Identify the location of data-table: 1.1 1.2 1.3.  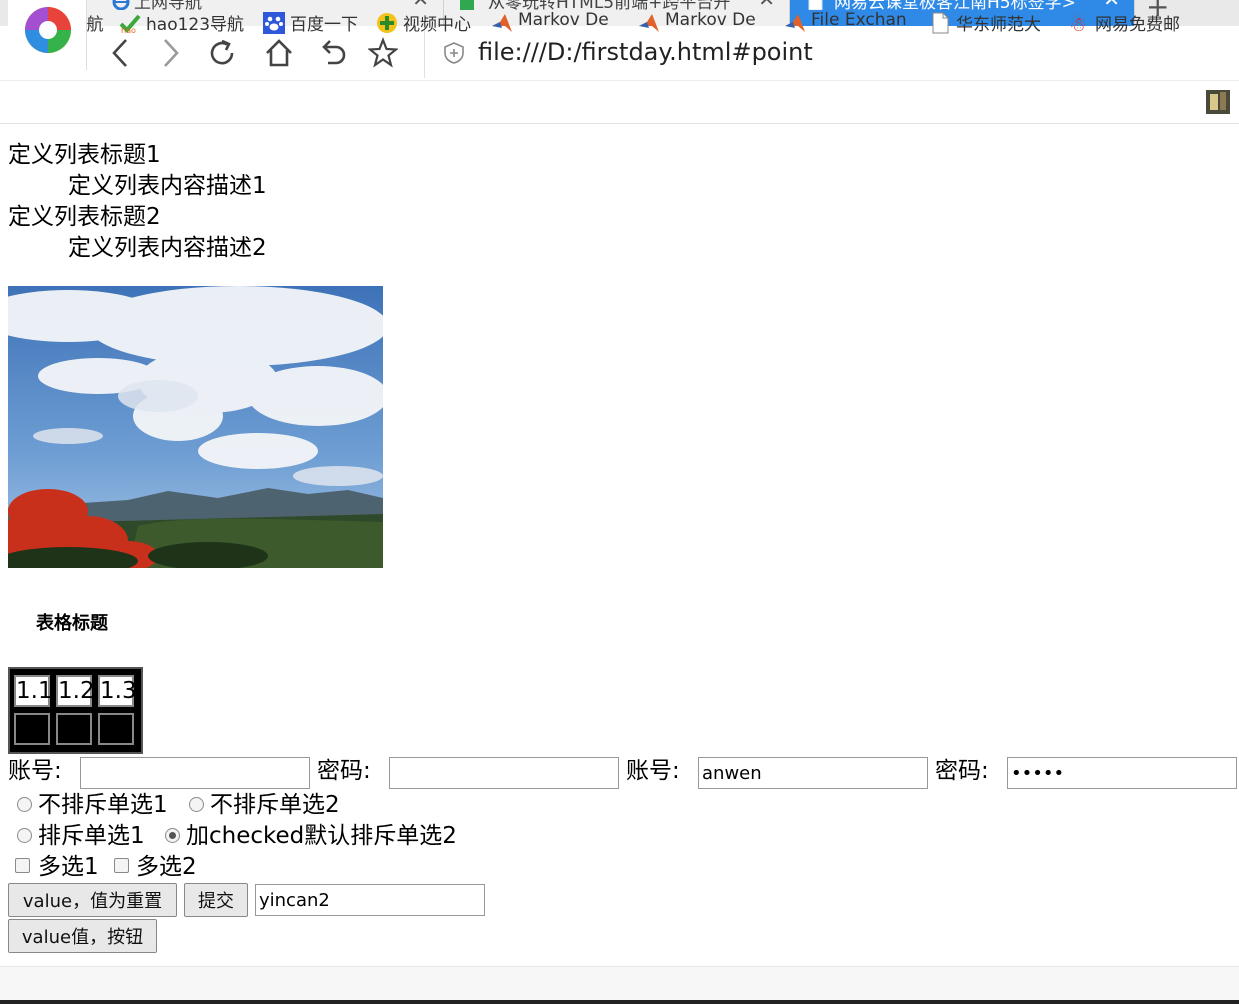
(75, 710).